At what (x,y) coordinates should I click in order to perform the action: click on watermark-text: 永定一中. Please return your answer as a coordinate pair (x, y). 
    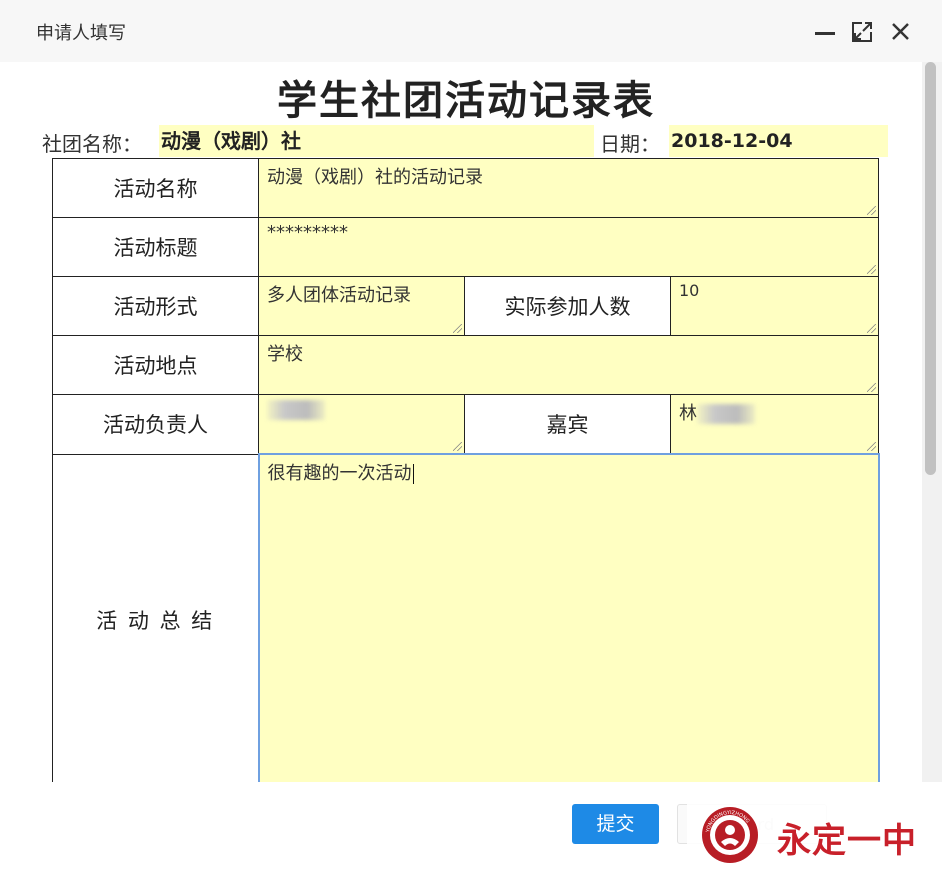
    Looking at the image, I should click on (847, 841).